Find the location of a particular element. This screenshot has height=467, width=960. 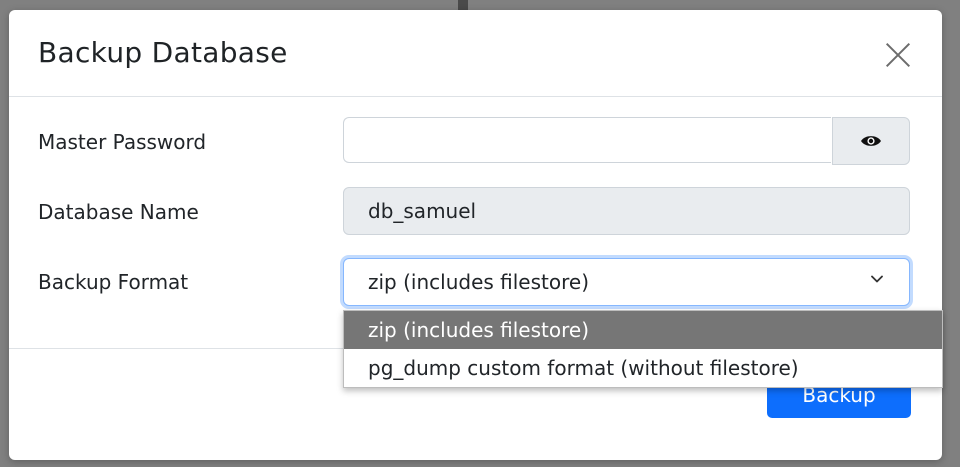

database-name-field: db_samuel is located at coordinates (626, 211).